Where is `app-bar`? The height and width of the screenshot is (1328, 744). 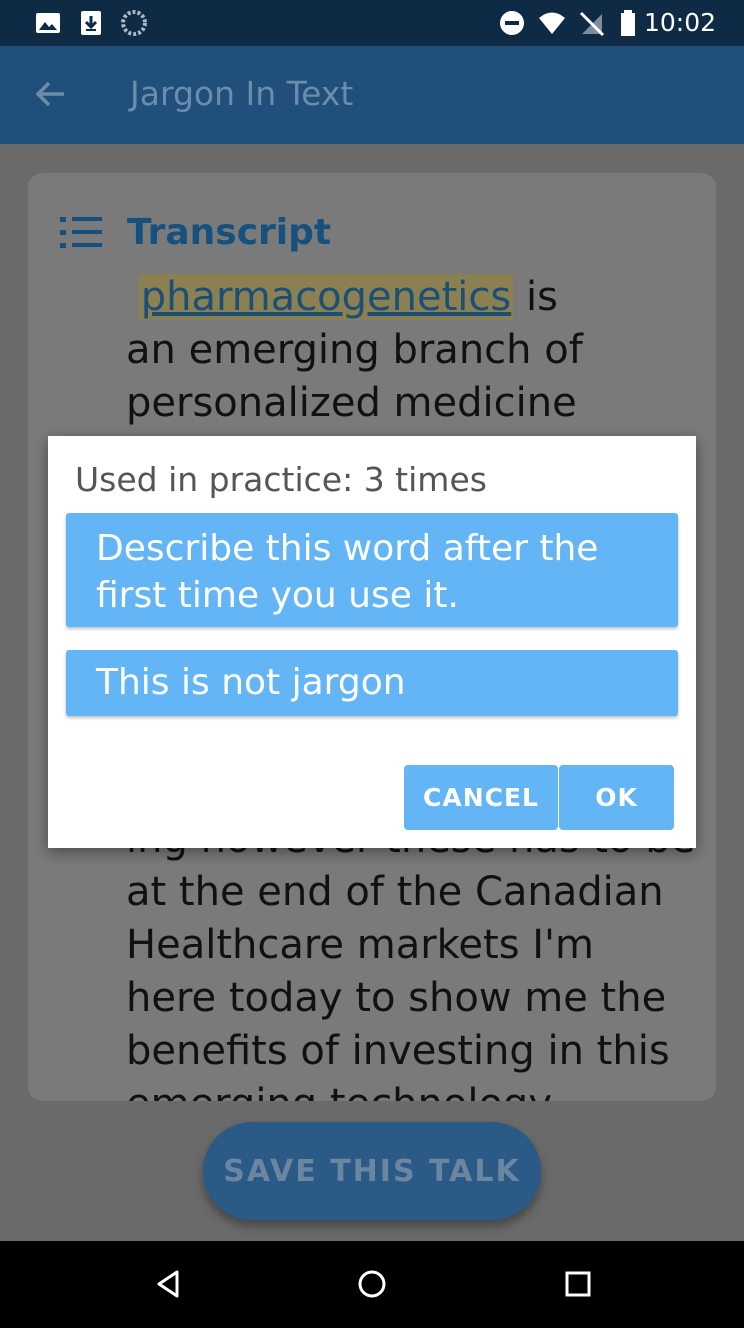
app-bar is located at coordinates (372, 95).